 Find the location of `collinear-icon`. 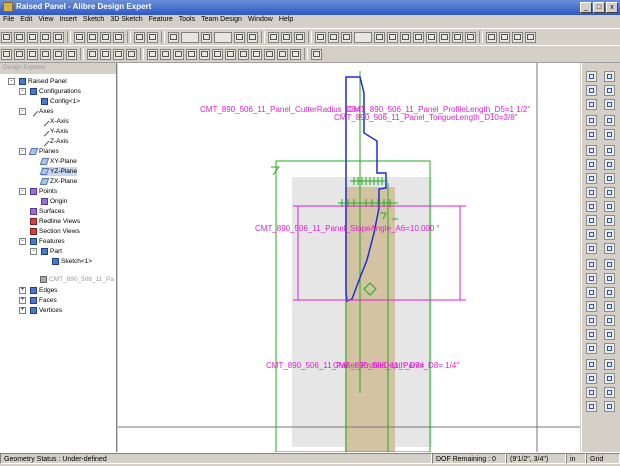

collinear-icon is located at coordinates (609, 306).